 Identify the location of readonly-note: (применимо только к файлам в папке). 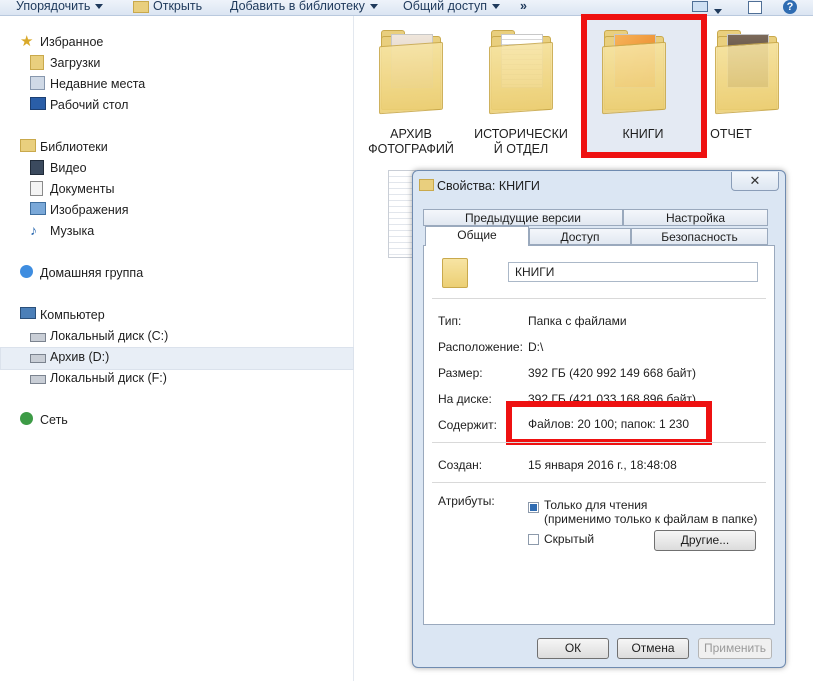
(651, 519).